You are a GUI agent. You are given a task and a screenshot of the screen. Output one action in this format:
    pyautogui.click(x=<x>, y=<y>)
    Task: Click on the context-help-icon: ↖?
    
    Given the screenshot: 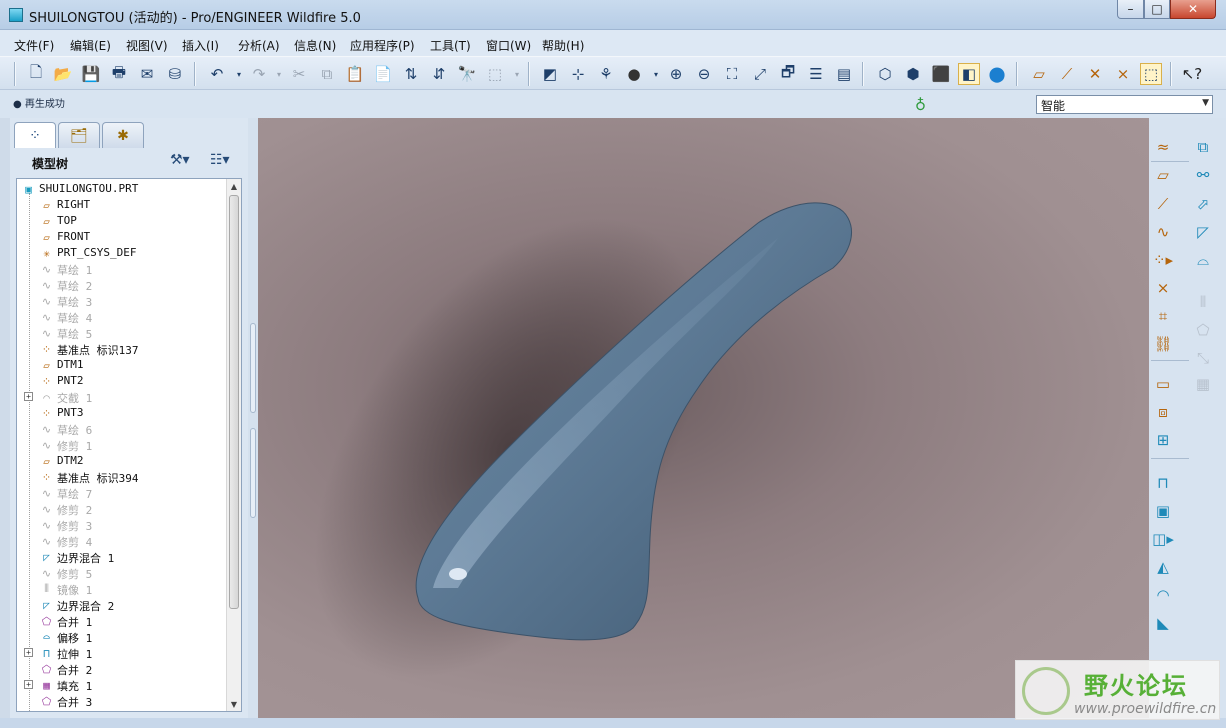 What is the action you would take?
    pyautogui.click(x=1192, y=74)
    